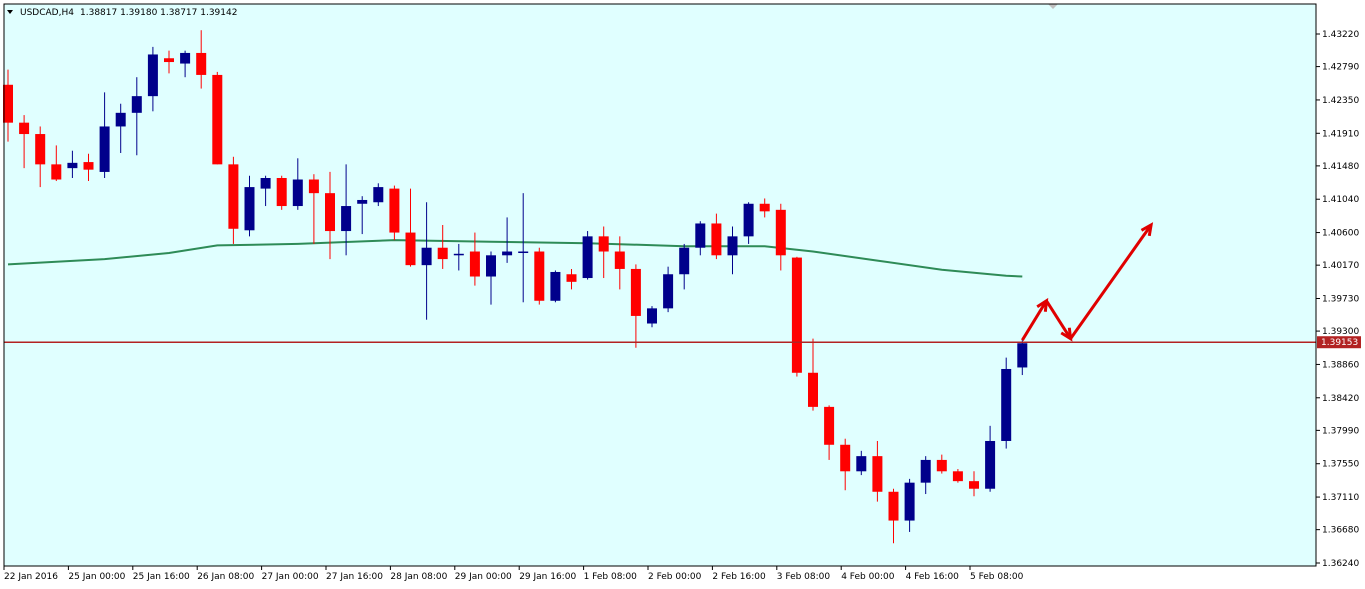 This screenshot has height=589, width=1365. What do you see at coordinates (161, 577) in the screenshot?
I see `x-tick-label: 25 Jan 16:00` at bounding box center [161, 577].